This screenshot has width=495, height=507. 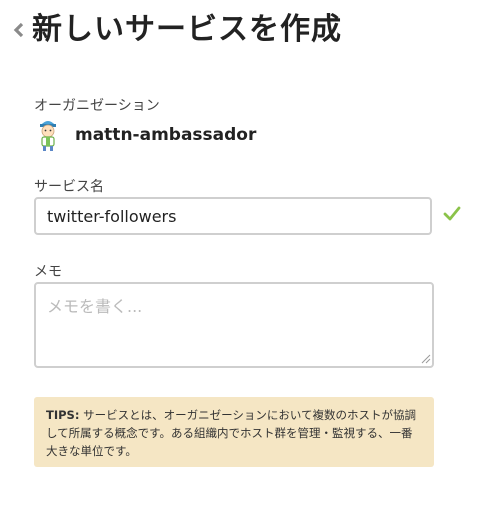 I want to click on organization-label: オーガニゼーション, so click(x=97, y=106).